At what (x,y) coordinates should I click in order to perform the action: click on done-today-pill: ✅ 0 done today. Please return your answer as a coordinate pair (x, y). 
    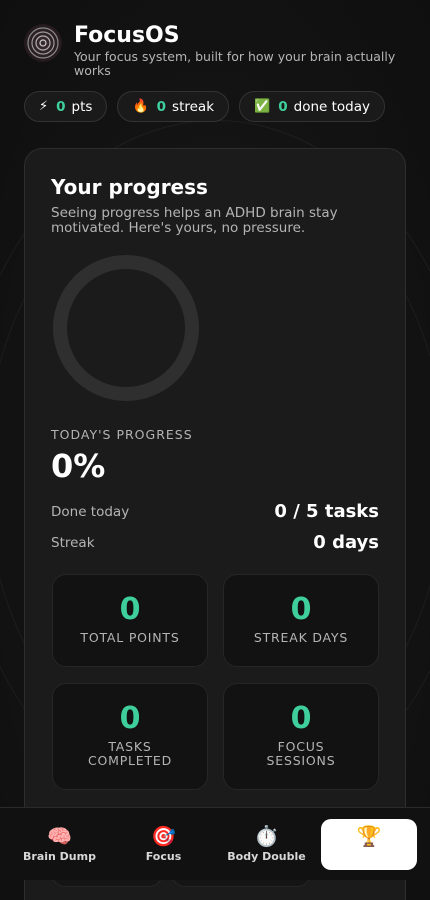
    Looking at the image, I should click on (312, 106).